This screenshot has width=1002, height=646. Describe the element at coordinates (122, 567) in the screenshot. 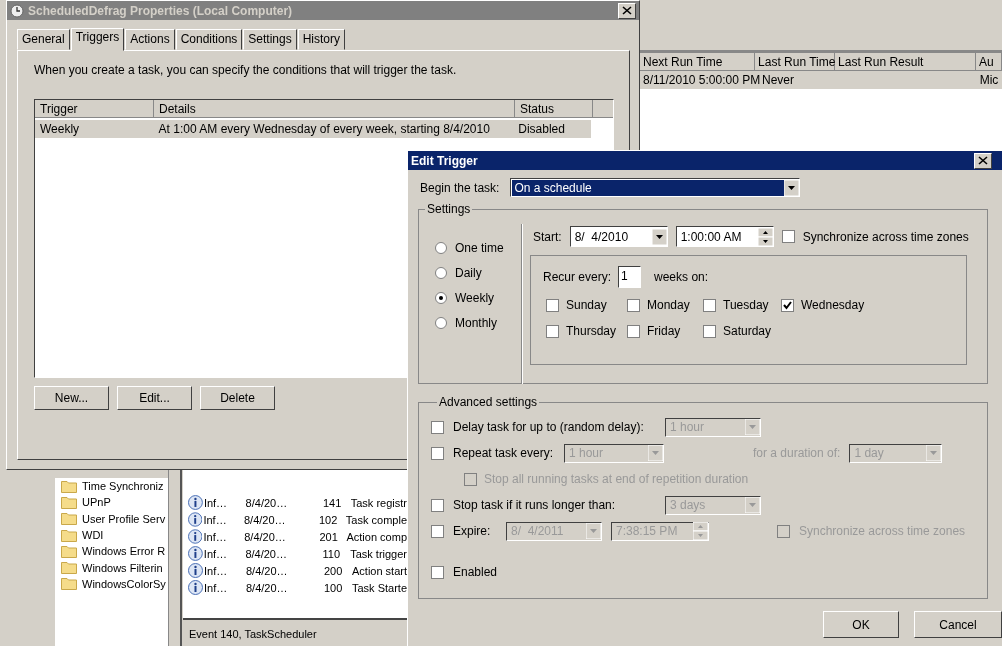

I see `tree-item: Windows Filterin` at that location.